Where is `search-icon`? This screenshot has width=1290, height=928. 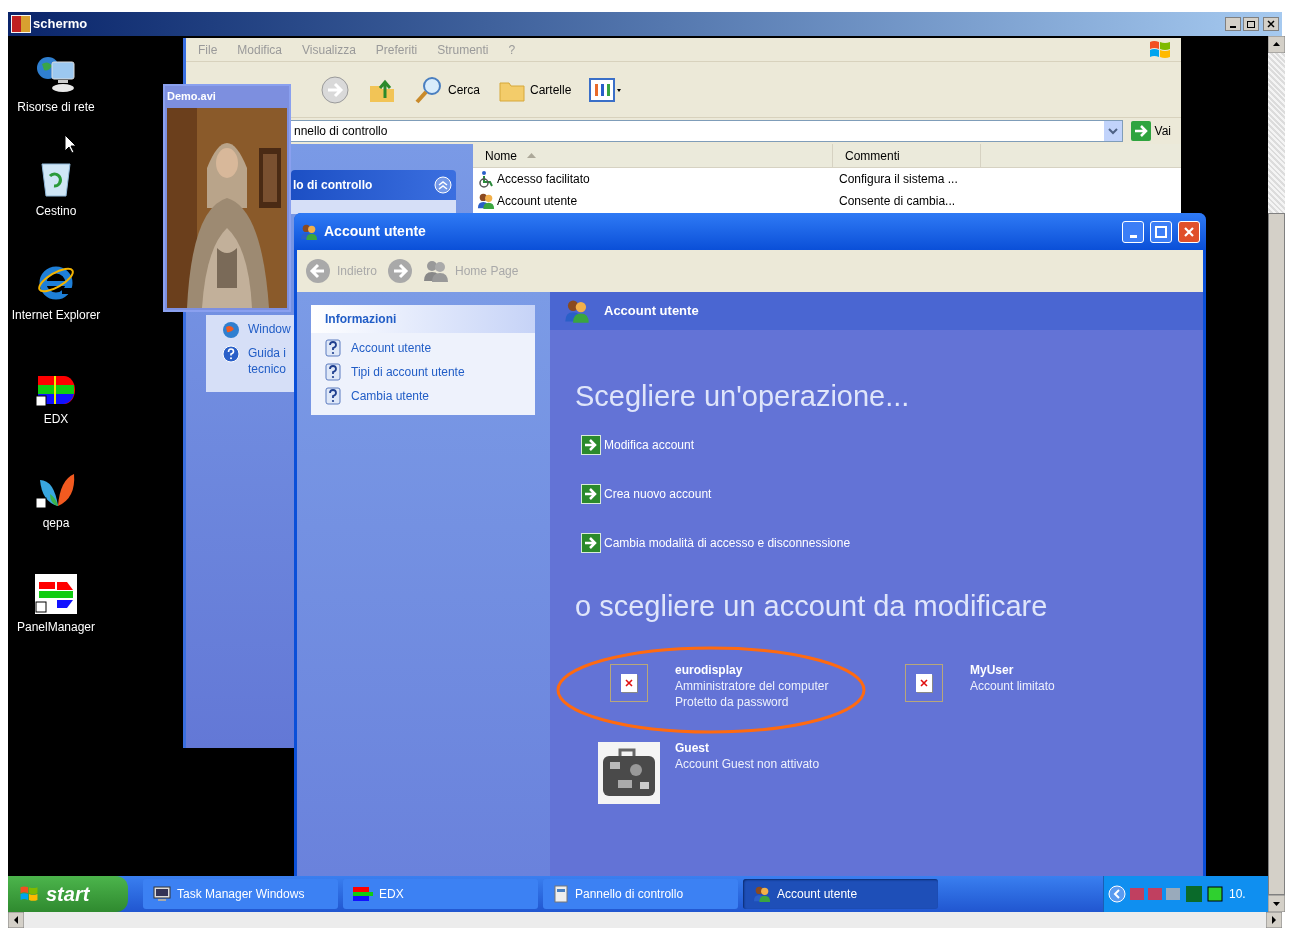
search-icon is located at coordinates (429, 89).